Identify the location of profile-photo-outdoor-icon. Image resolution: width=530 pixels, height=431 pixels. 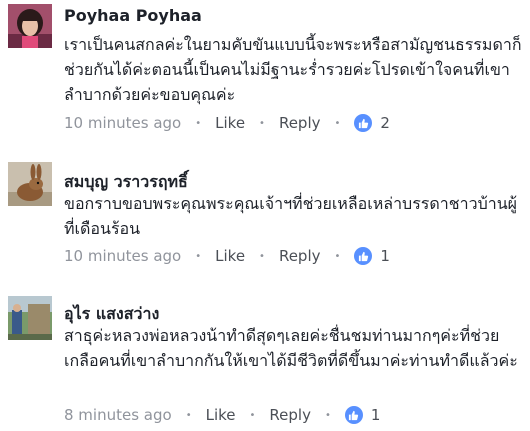
(30, 318).